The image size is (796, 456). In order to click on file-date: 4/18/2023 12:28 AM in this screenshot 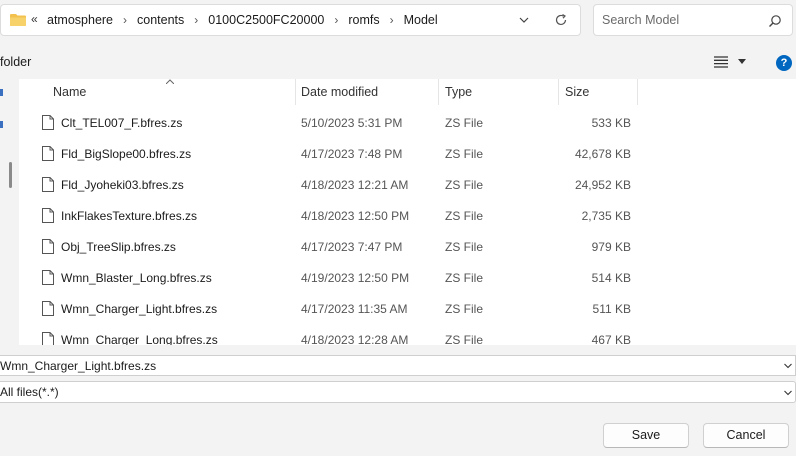, I will do `click(355, 339)`.